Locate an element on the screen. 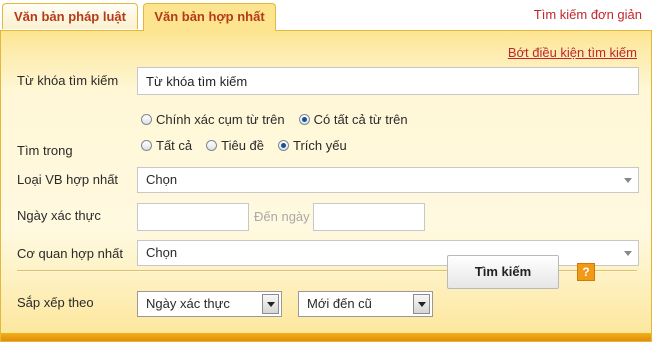  radio-summary is located at coordinates (284, 145).